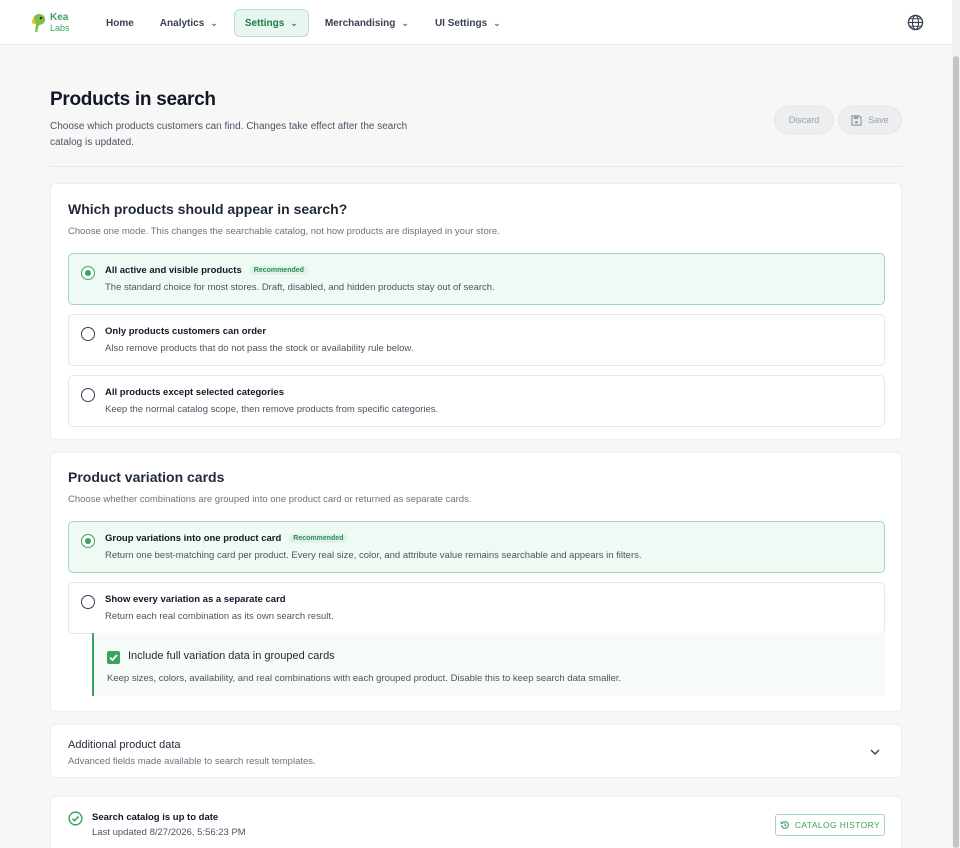  What do you see at coordinates (146, 477) in the screenshot?
I see `variation-cards-title: Product variation cards` at bounding box center [146, 477].